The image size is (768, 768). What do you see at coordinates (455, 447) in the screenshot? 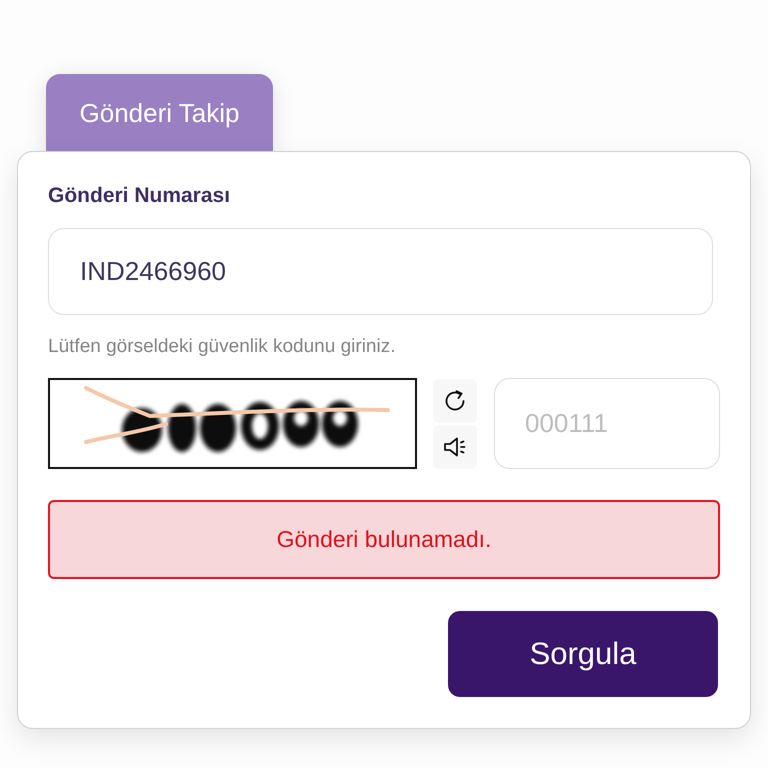
I see `audio-button` at bounding box center [455, 447].